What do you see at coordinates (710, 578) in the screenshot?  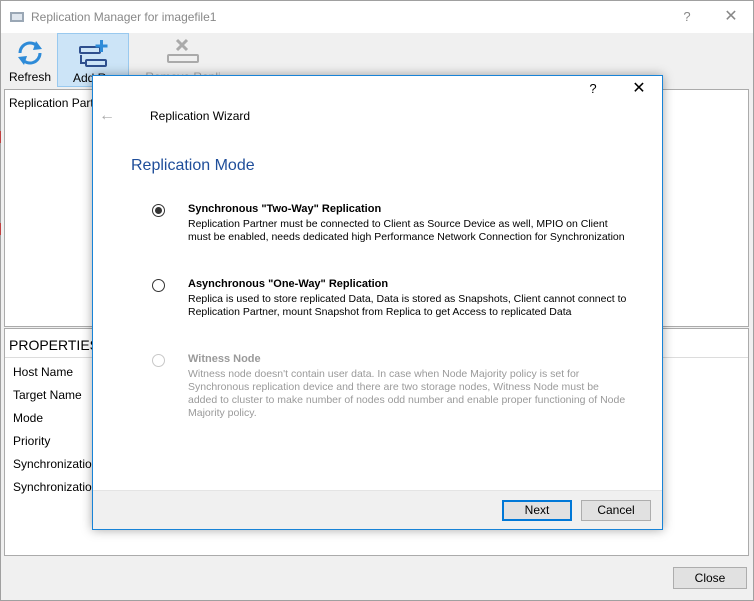 I see `close-button: Close` at bounding box center [710, 578].